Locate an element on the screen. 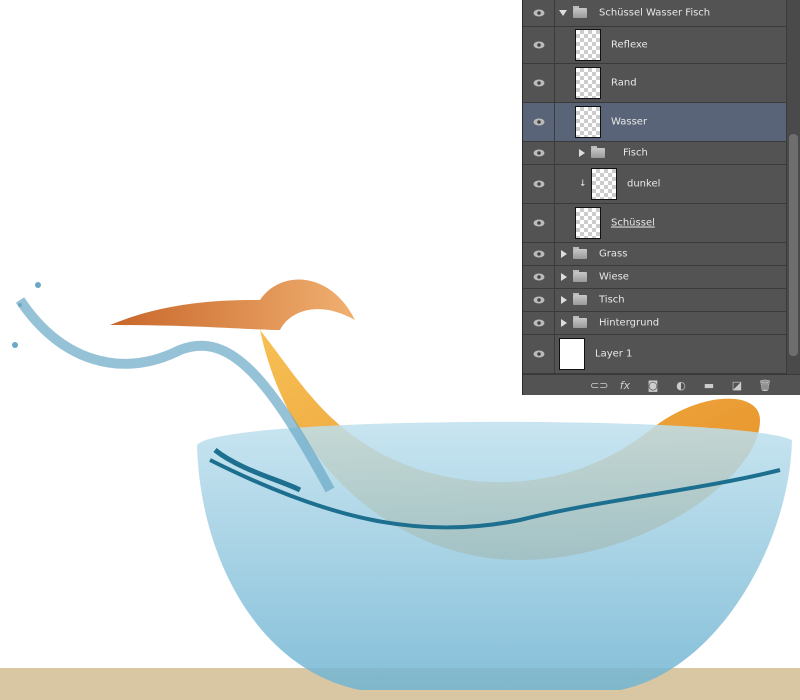 The width and height of the screenshot is (800, 700). layer-name: Layer 1 is located at coordinates (614, 354).